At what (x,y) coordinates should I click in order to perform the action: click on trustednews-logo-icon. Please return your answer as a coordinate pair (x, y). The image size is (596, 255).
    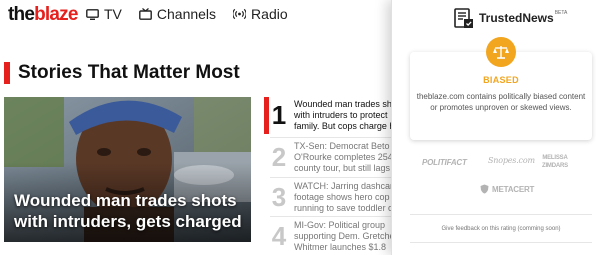
    Looking at the image, I should click on (463, 18).